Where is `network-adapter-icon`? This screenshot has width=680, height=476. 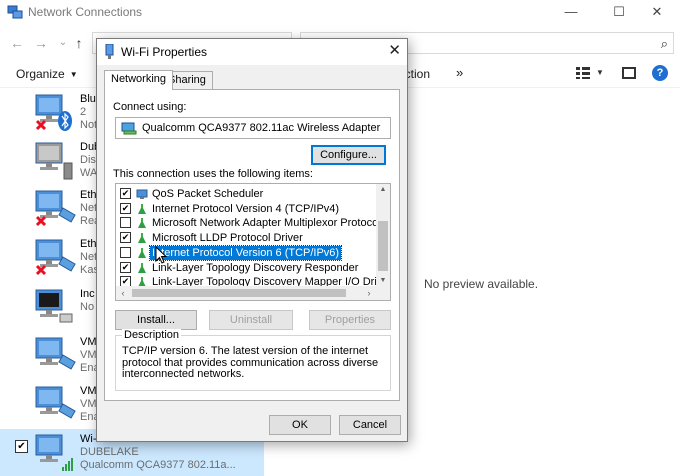 network-adapter-icon is located at coordinates (129, 128).